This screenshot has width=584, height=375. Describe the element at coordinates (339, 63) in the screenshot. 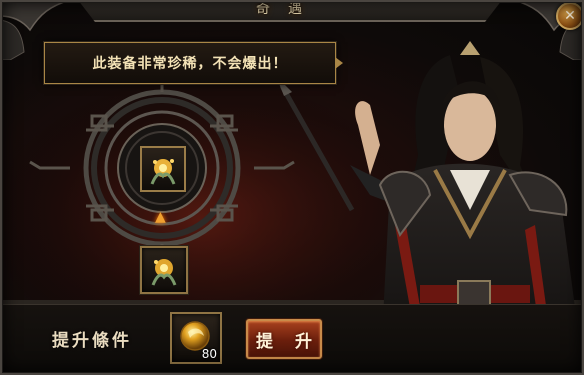

I see `notice-pointer` at that location.